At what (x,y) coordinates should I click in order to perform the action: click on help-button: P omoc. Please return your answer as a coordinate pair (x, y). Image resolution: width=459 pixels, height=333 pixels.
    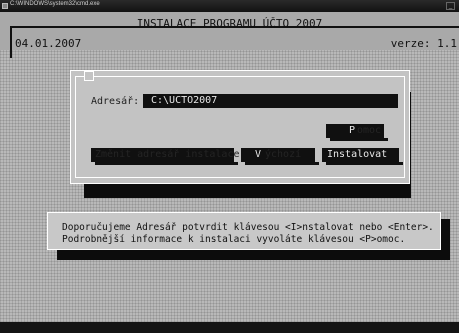
    Looking at the image, I should click on (355, 131).